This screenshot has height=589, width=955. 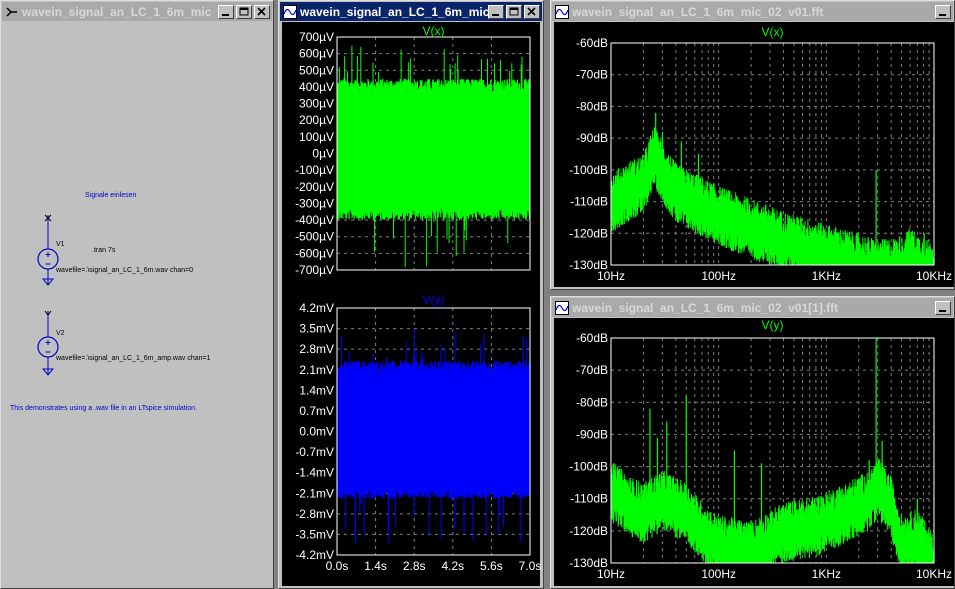 I want to click on v2-source, so click(x=48, y=343).